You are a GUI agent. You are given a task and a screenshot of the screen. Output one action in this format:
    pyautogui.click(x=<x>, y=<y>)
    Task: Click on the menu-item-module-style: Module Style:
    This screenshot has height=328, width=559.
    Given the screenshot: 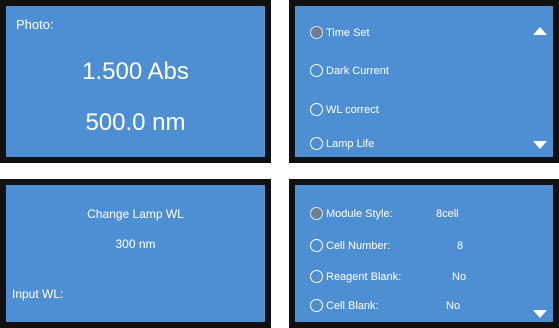 What is the action you would take?
    pyautogui.click(x=351, y=213)
    